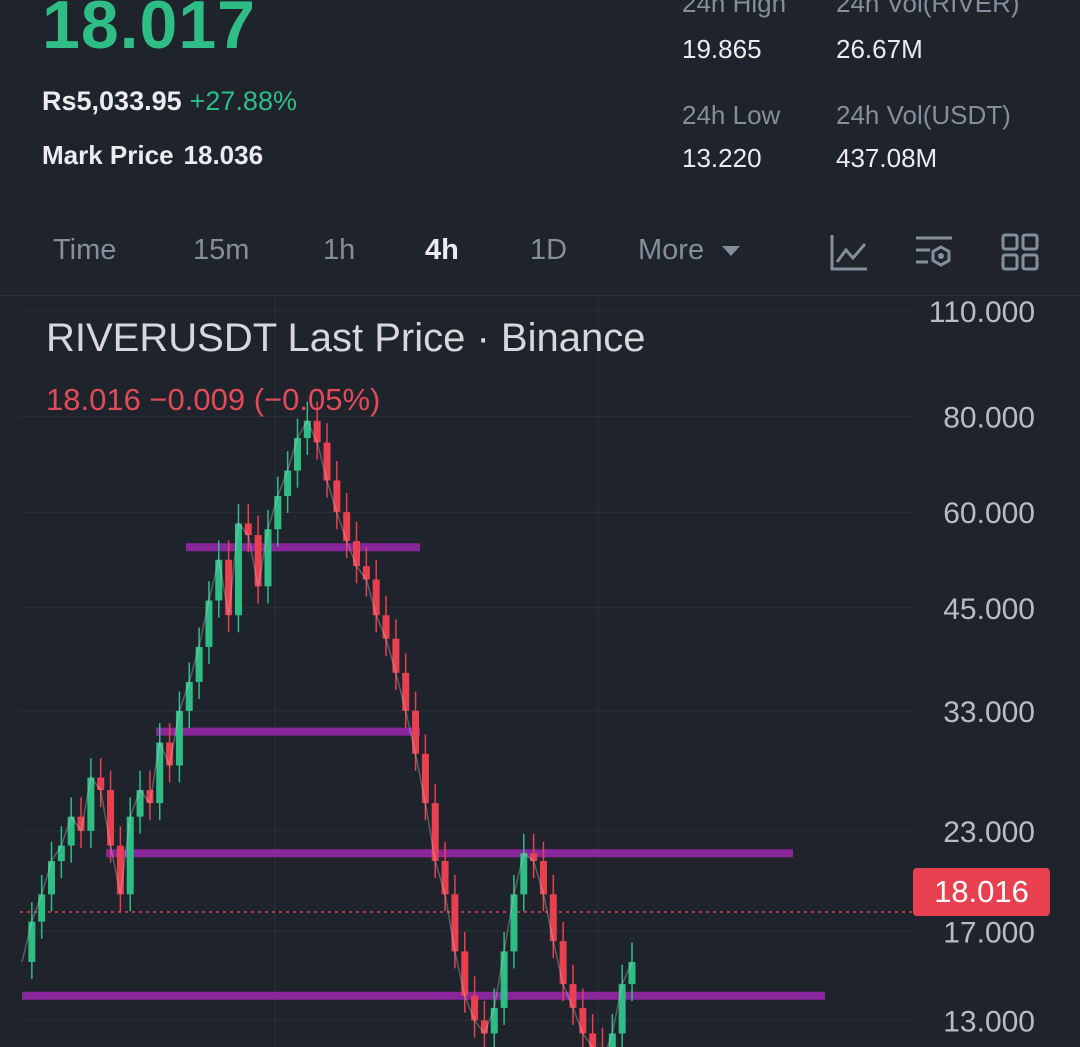 Image resolution: width=1080 pixels, height=1047 pixels. I want to click on fiat-price-row: Rs5,033.95 +27.88%, so click(169, 101).